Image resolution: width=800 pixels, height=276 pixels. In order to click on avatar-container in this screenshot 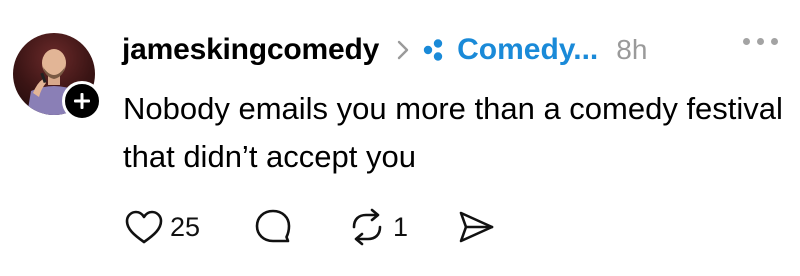, I will do `click(57, 77)`.